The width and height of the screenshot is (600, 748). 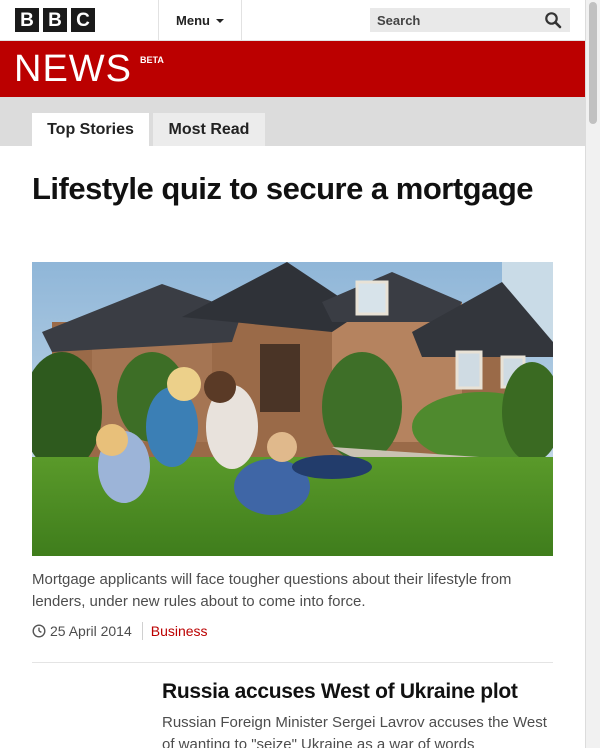 I want to click on news-masthead: NEWS BETA, so click(x=292, y=69).